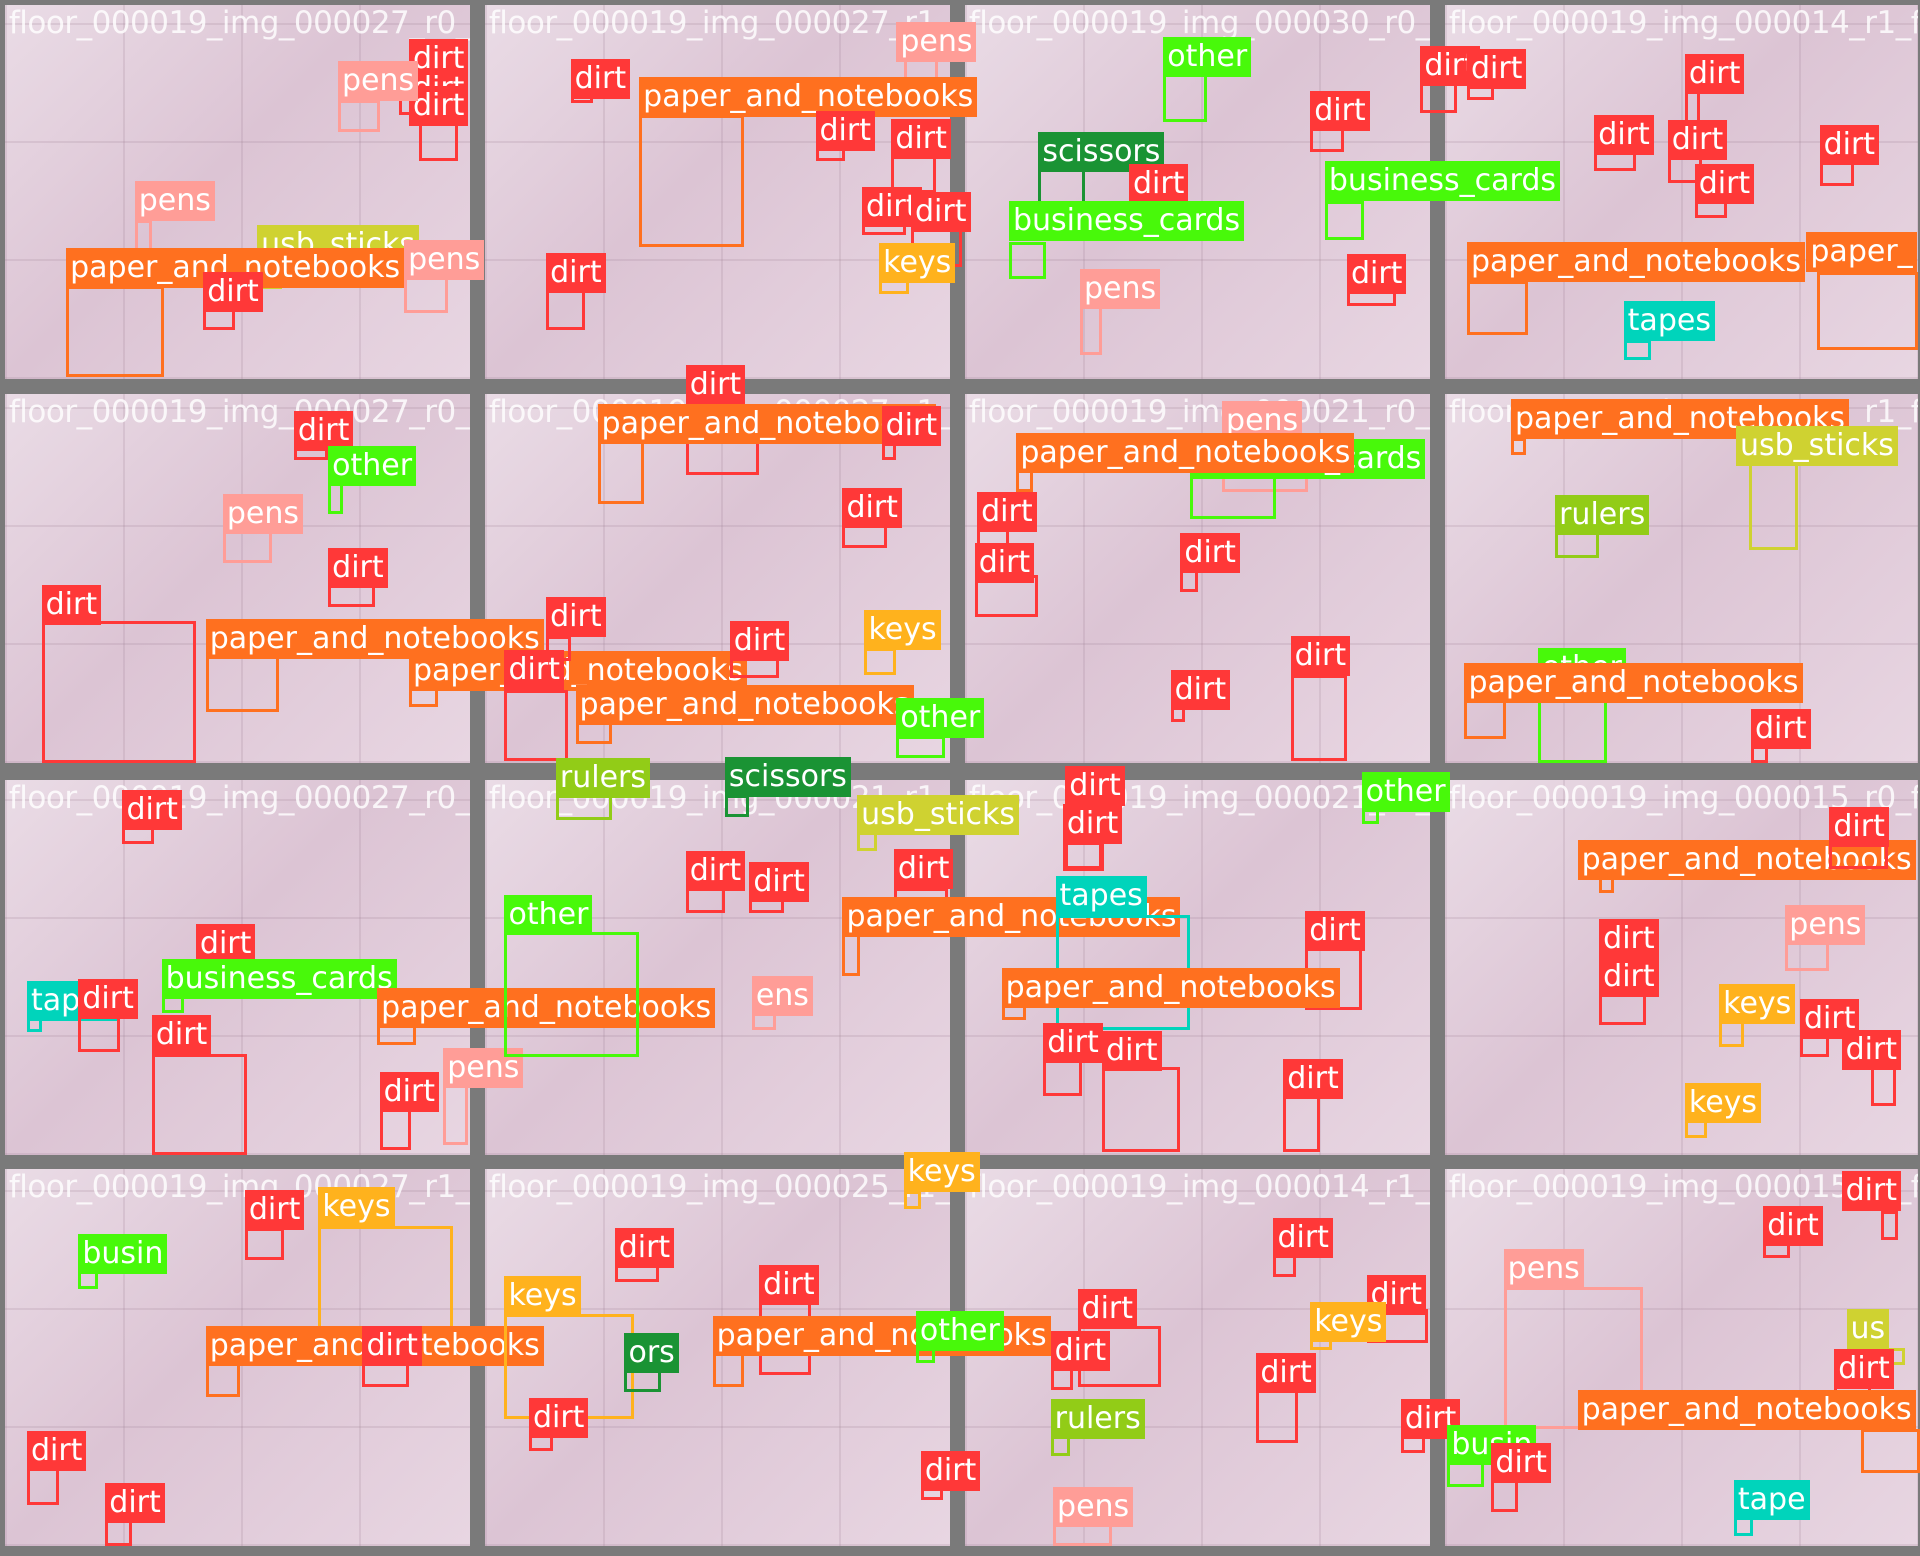 Image resolution: width=1920 pixels, height=1556 pixels. What do you see at coordinates (651, 1353) in the screenshot?
I see `scissors-class-label: ors` at bounding box center [651, 1353].